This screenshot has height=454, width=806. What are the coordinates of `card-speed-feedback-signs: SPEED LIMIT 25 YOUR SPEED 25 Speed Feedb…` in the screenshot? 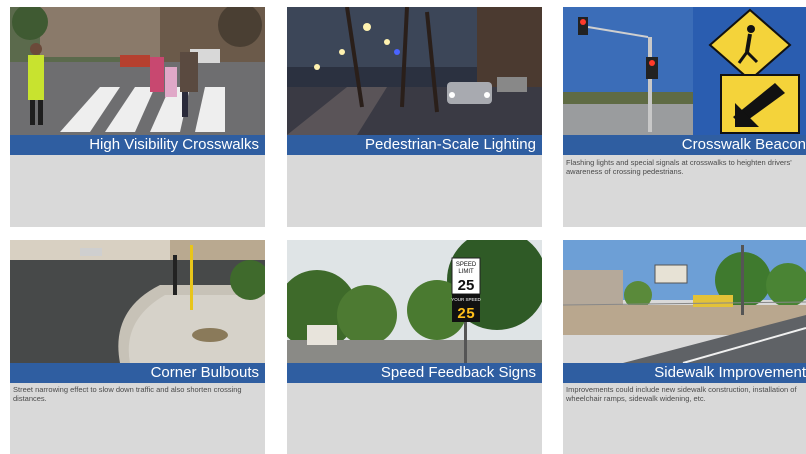 It's located at (414, 347).